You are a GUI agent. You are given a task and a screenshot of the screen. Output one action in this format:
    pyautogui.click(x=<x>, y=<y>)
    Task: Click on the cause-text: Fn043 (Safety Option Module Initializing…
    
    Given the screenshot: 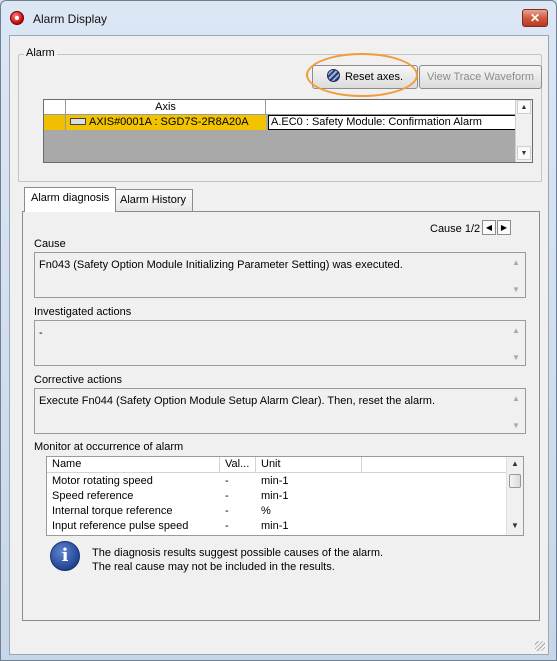 What is the action you would take?
    pyautogui.click(x=221, y=265)
    